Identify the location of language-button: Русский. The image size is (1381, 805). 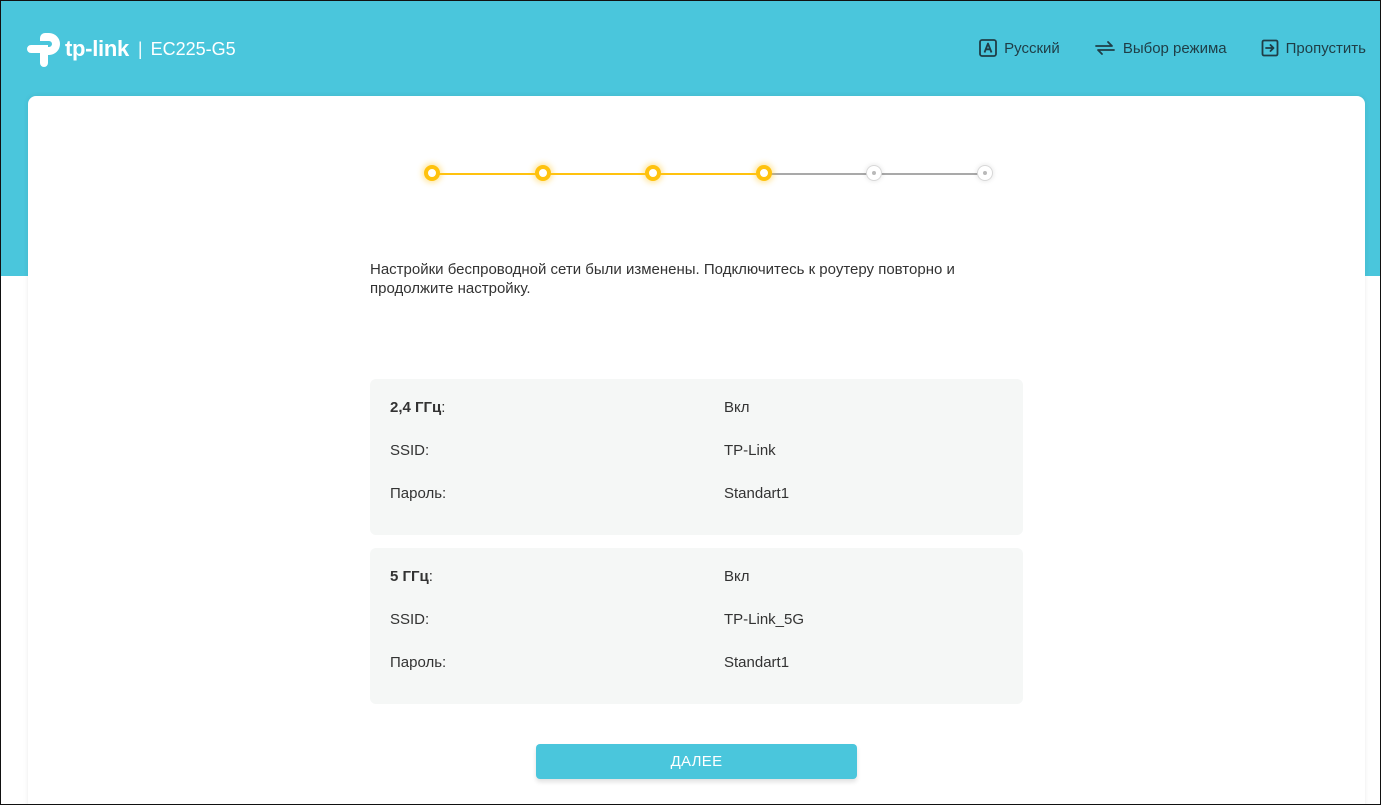
(1019, 48).